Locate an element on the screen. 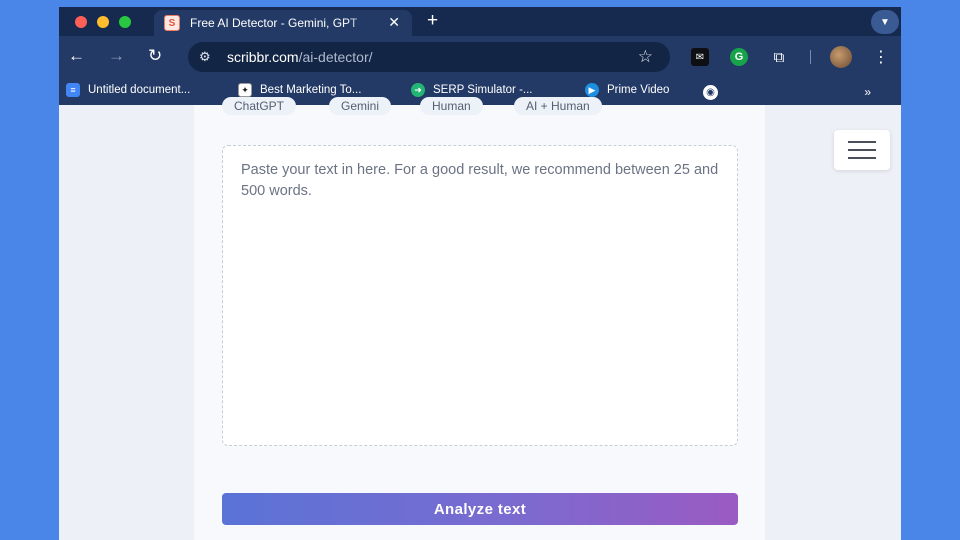  minimize-window-button is located at coordinates (103, 22).